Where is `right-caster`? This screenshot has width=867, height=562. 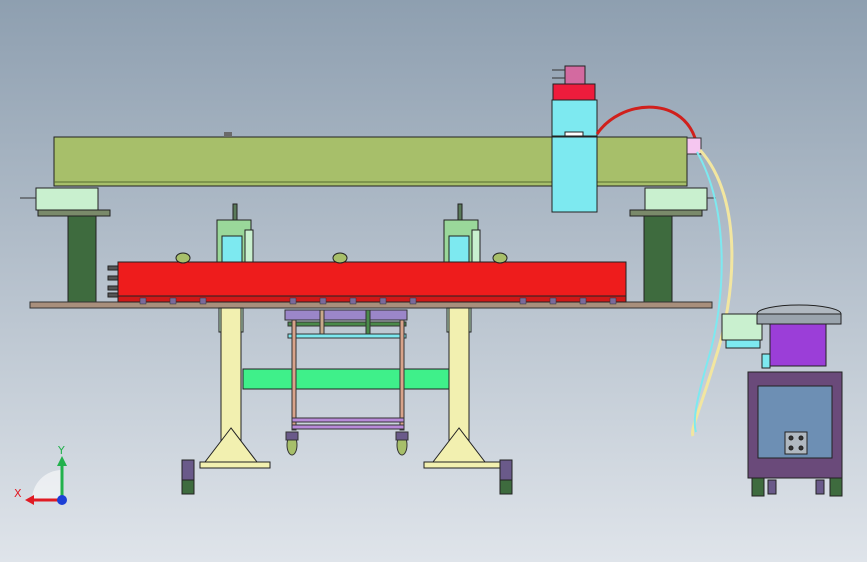
right-caster is located at coordinates (506, 477).